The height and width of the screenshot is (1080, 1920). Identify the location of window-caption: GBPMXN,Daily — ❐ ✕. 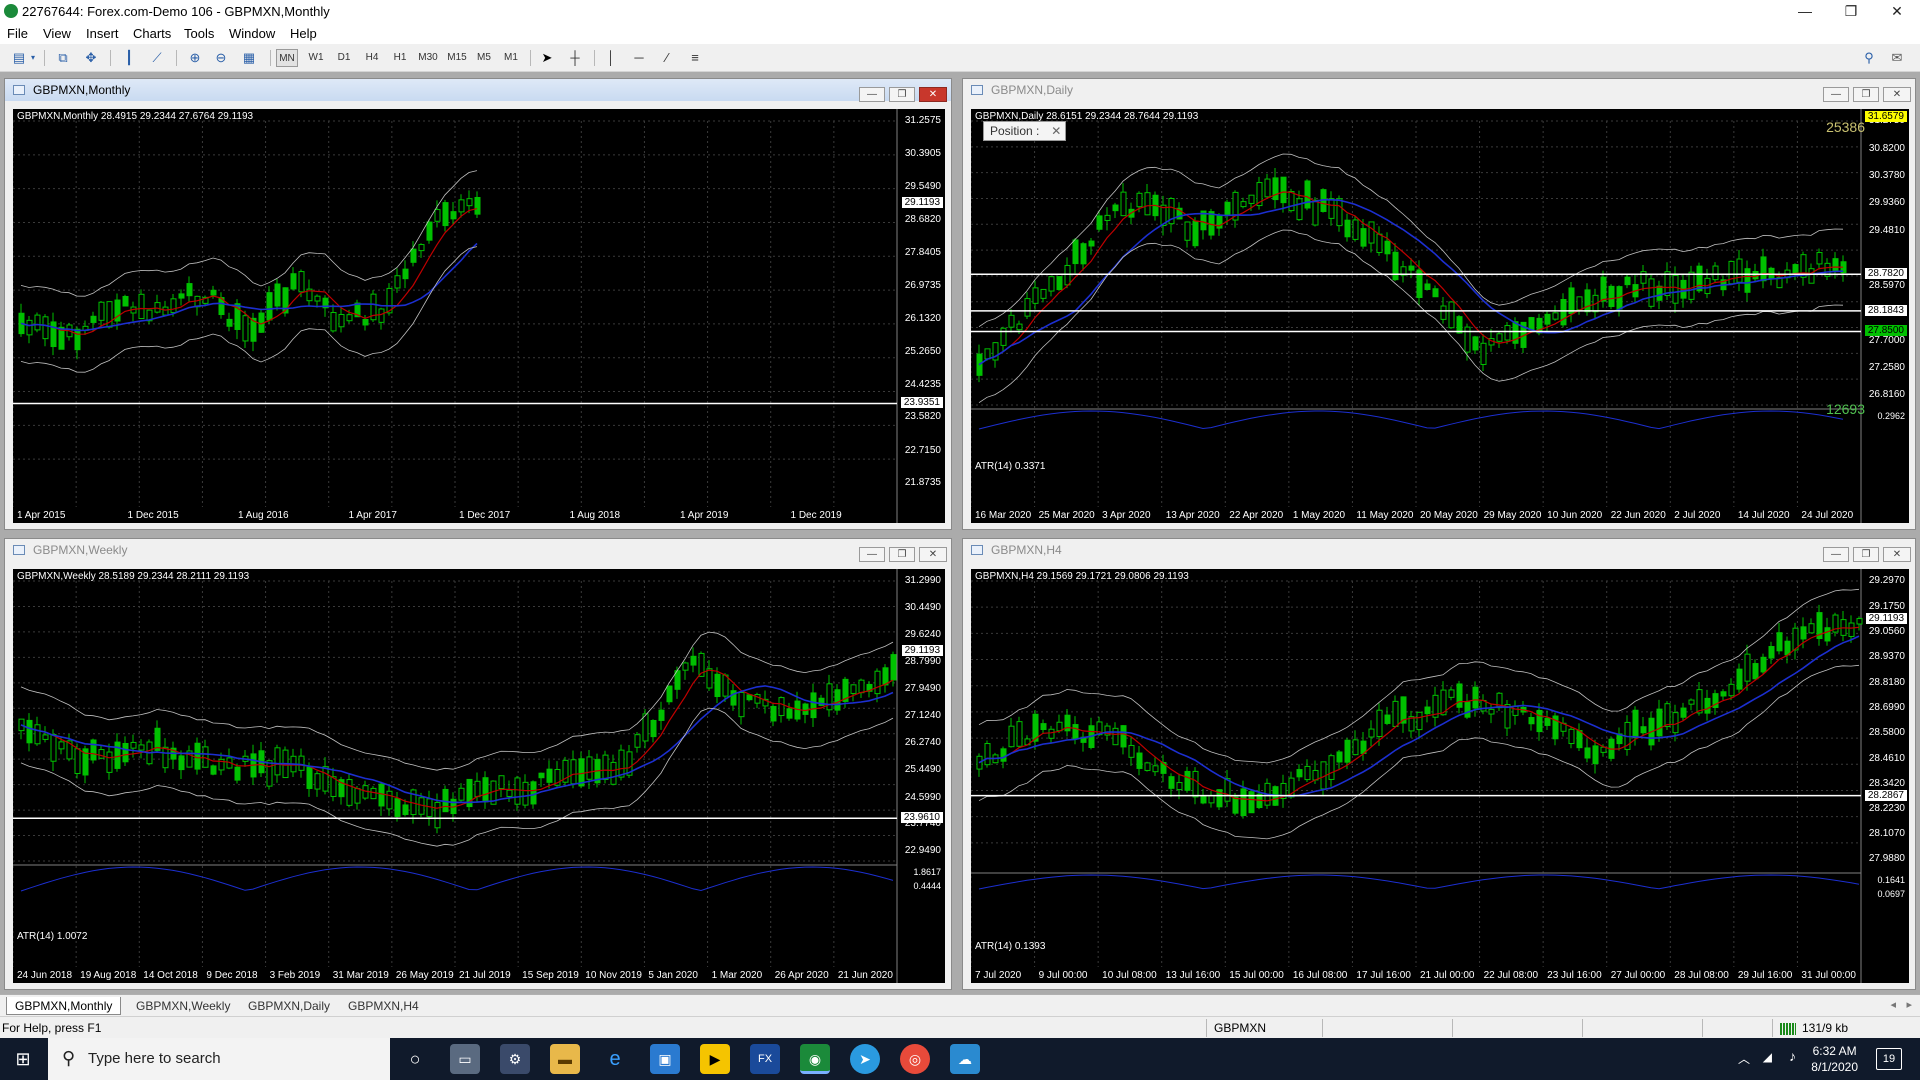
(1439, 90).